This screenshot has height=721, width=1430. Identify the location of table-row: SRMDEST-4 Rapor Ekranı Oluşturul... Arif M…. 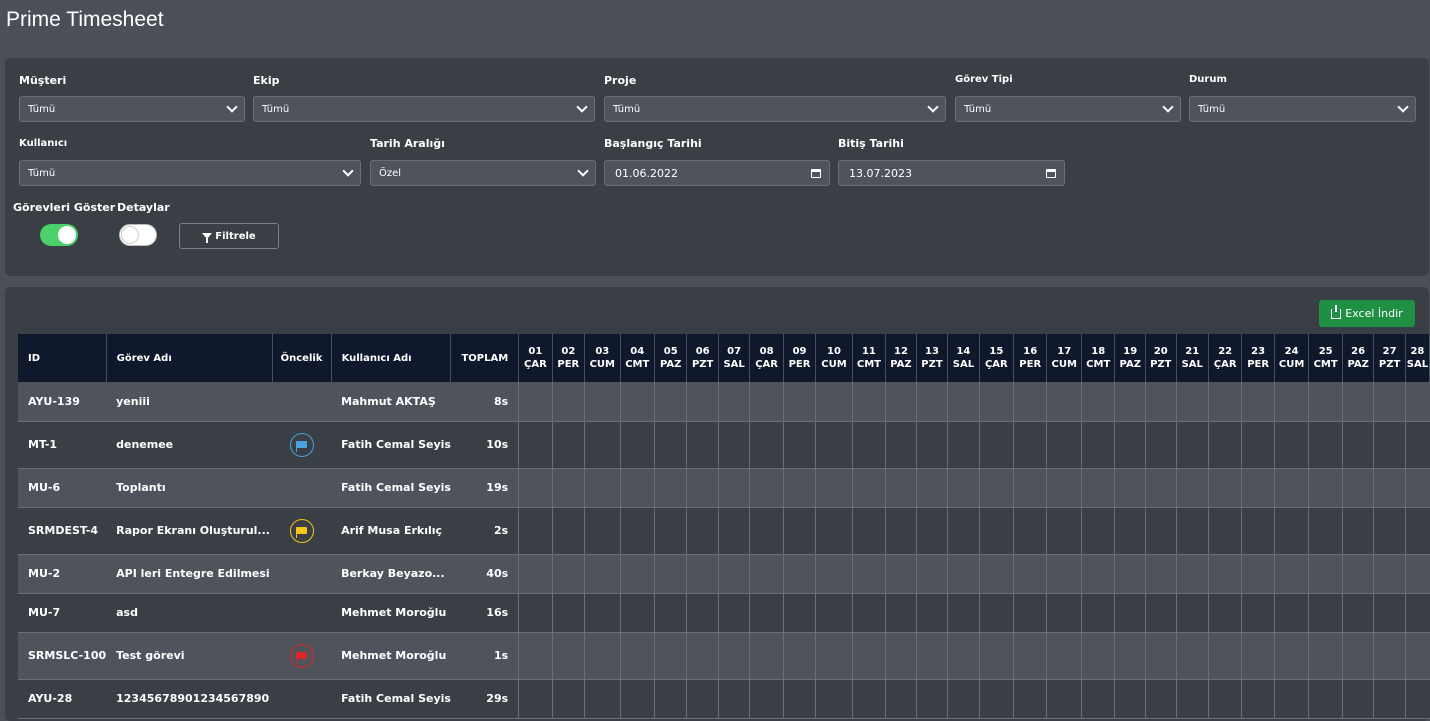
(724, 531).